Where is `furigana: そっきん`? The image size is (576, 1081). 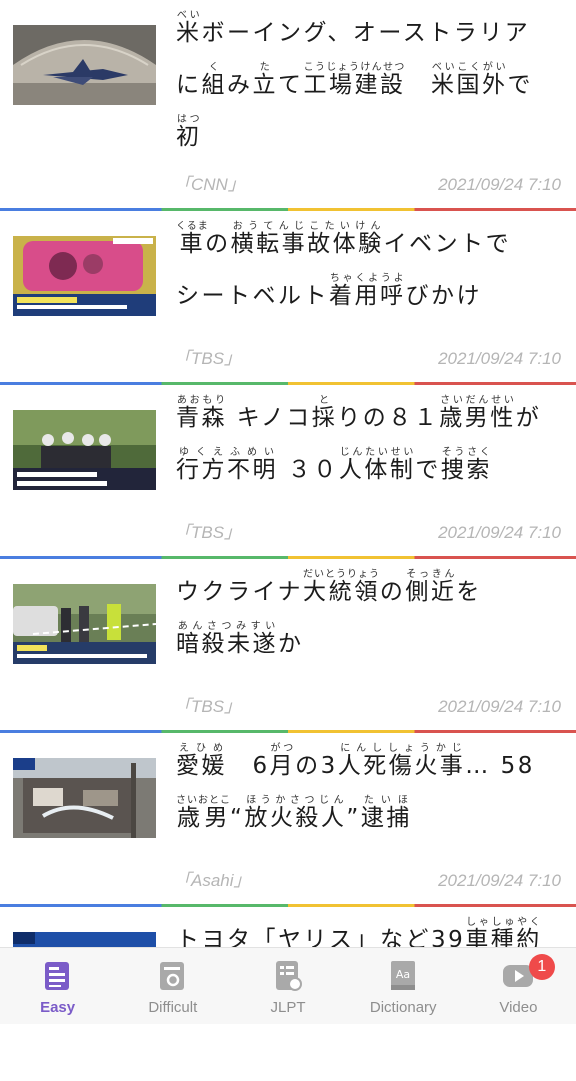
furigana: そっきん is located at coordinates (431, 574).